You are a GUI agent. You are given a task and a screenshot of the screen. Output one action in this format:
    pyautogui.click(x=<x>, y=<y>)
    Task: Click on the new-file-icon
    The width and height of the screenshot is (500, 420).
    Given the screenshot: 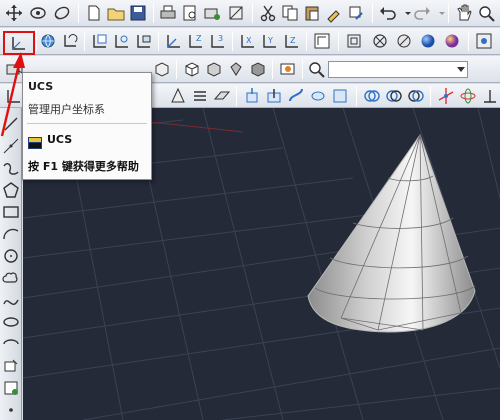 What is the action you would take?
    pyautogui.click(x=94, y=13)
    